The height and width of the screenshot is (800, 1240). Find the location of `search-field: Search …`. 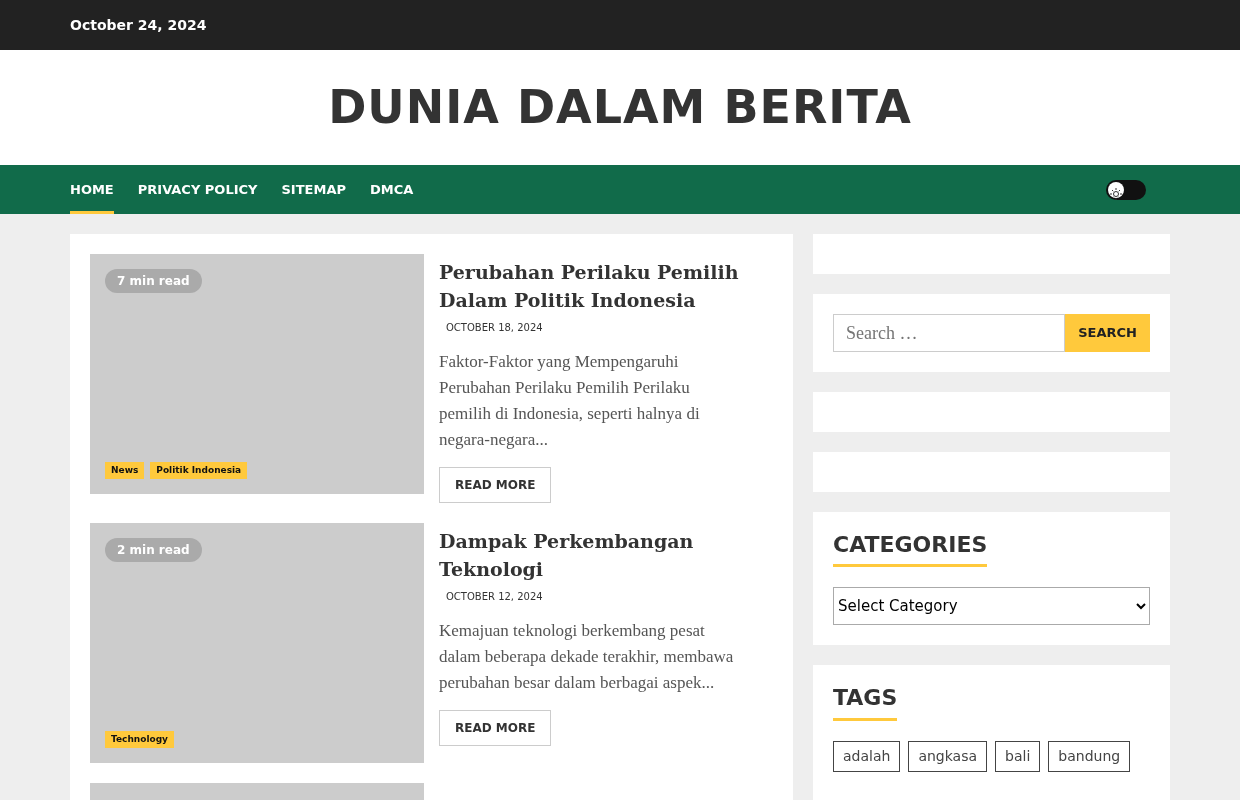

search-field: Search … is located at coordinates (949, 333).